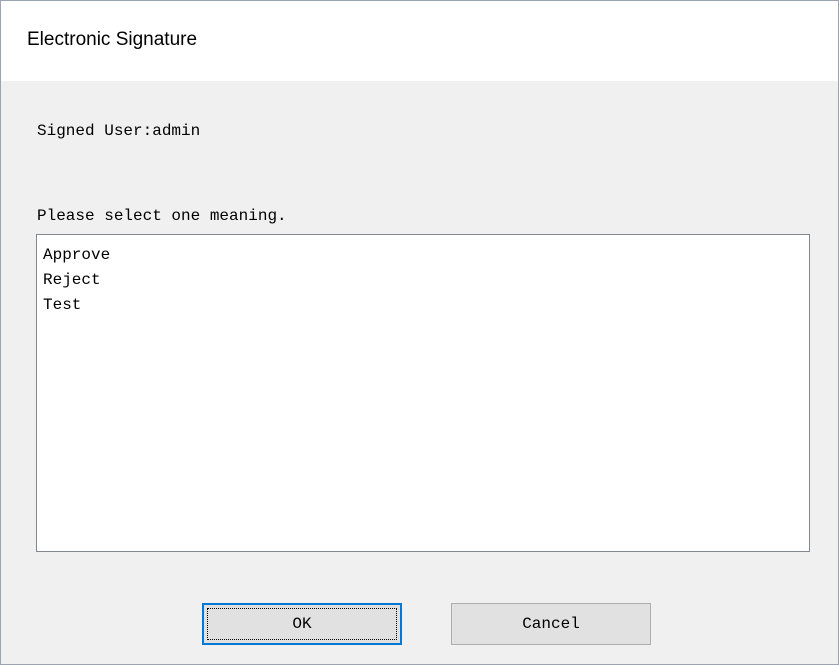 Image resolution: width=839 pixels, height=665 pixels. Describe the element at coordinates (426, 280) in the screenshot. I see `meaning-option-reject: Reject` at that location.